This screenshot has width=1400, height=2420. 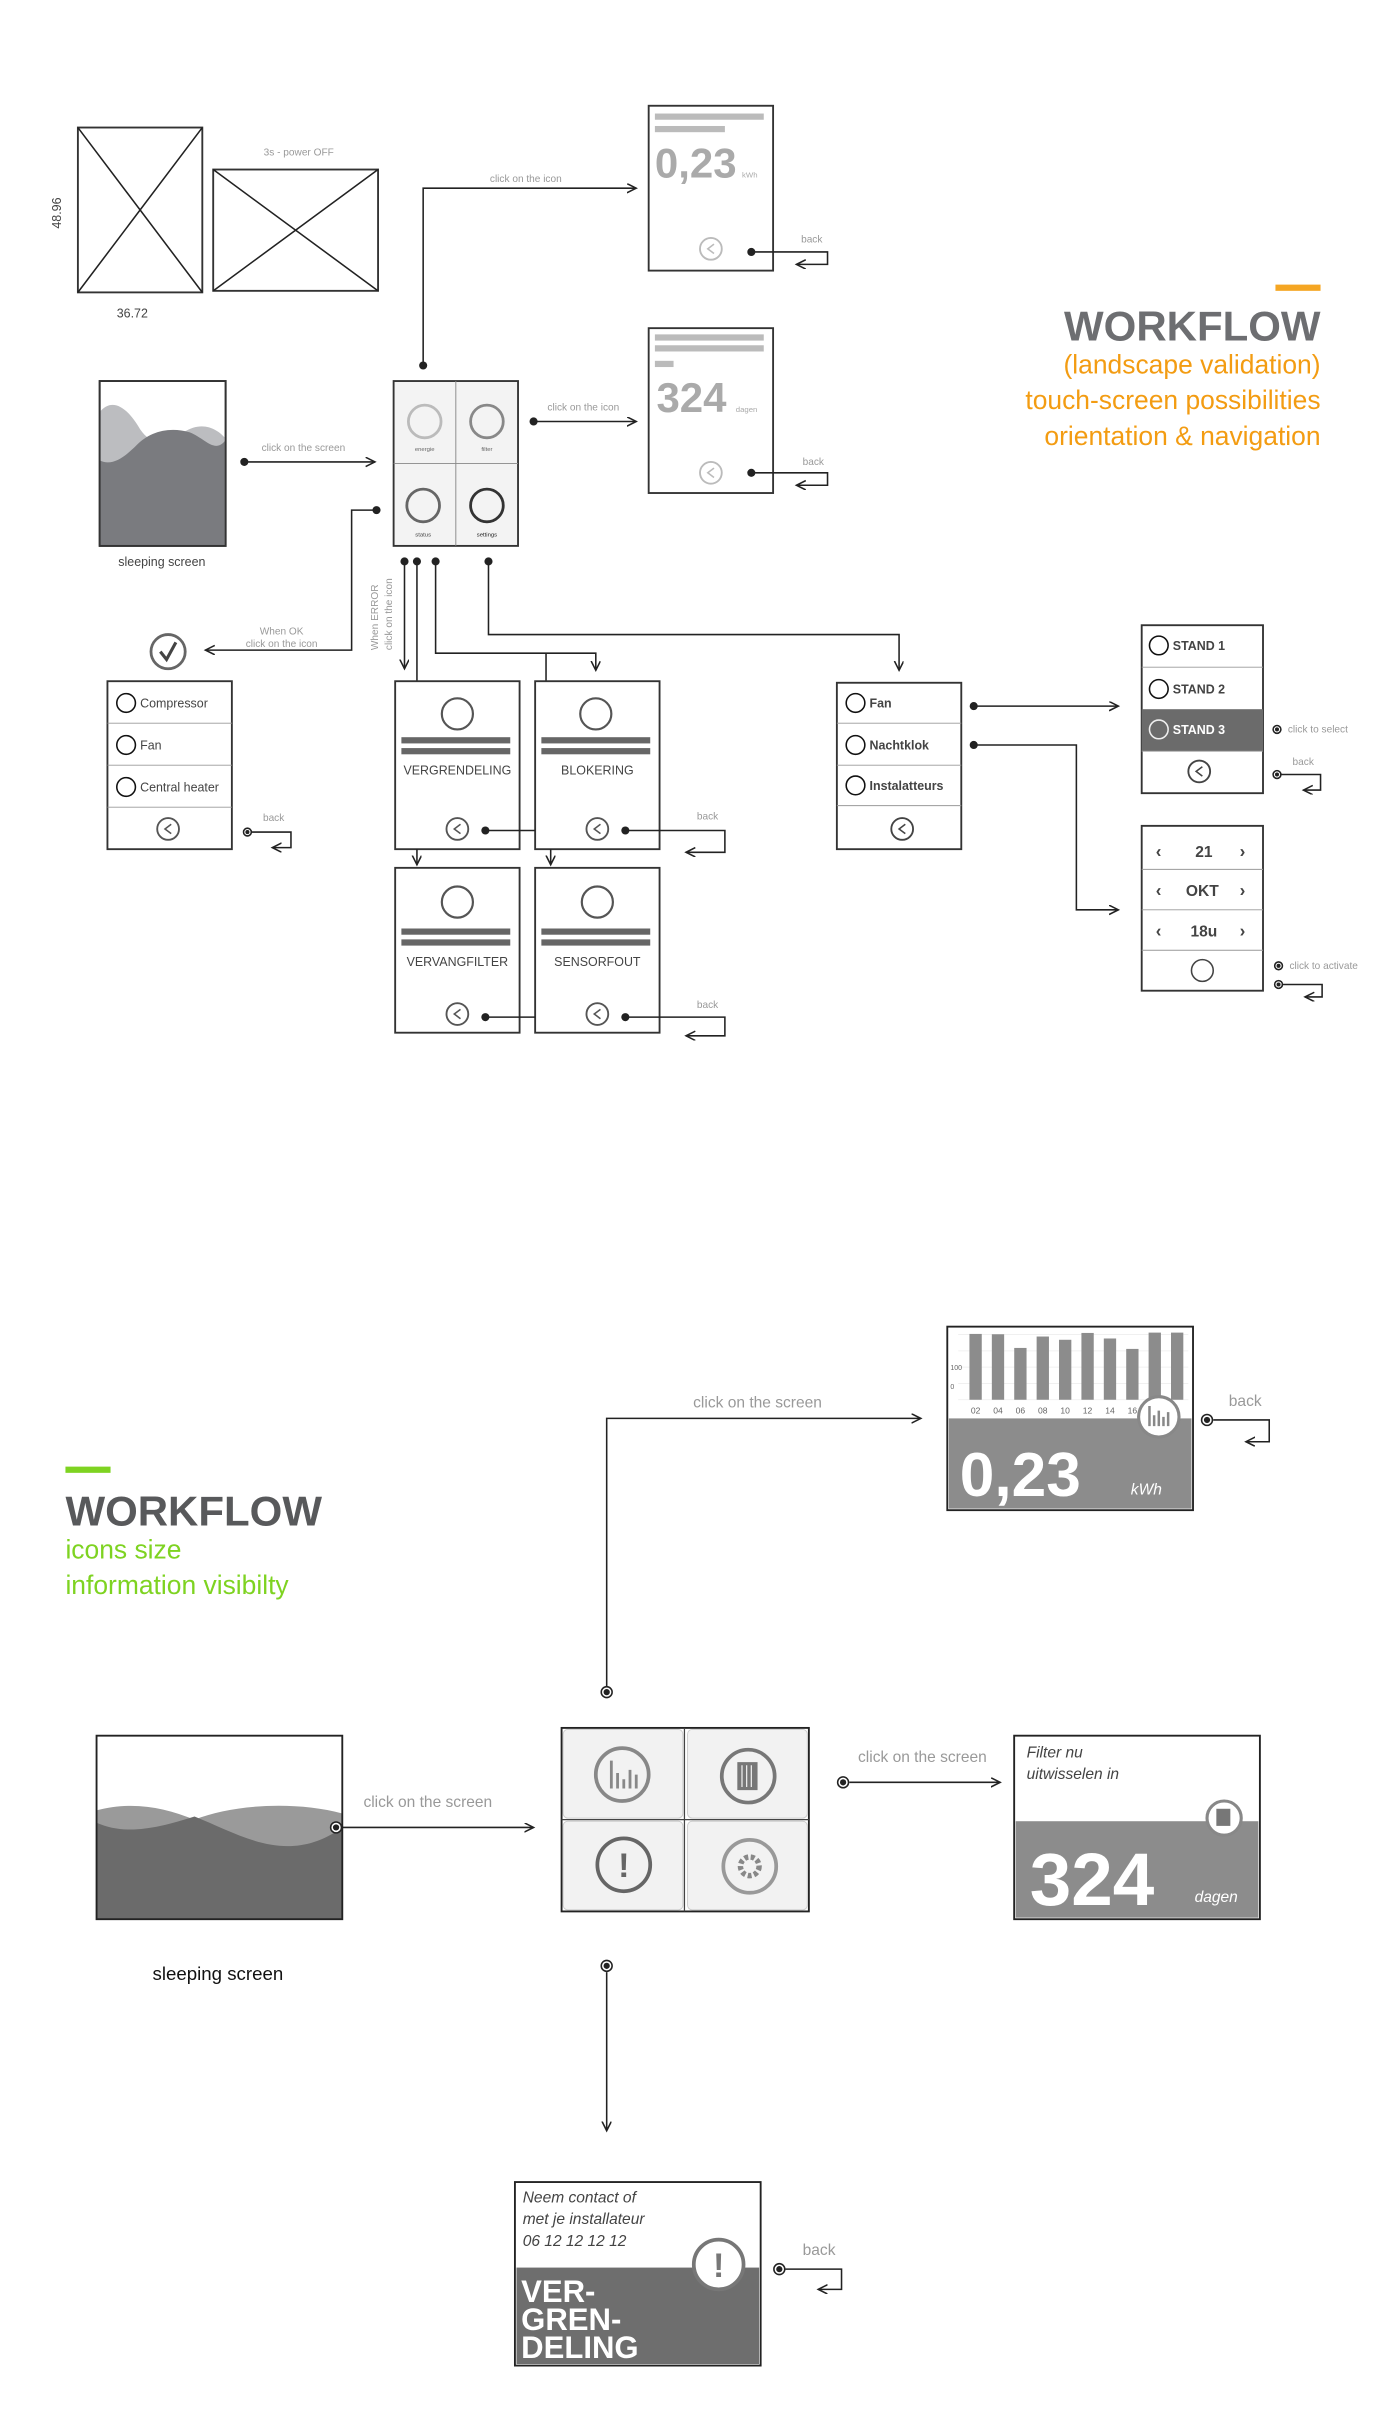 I want to click on day-value: 21, so click(x=1204, y=852).